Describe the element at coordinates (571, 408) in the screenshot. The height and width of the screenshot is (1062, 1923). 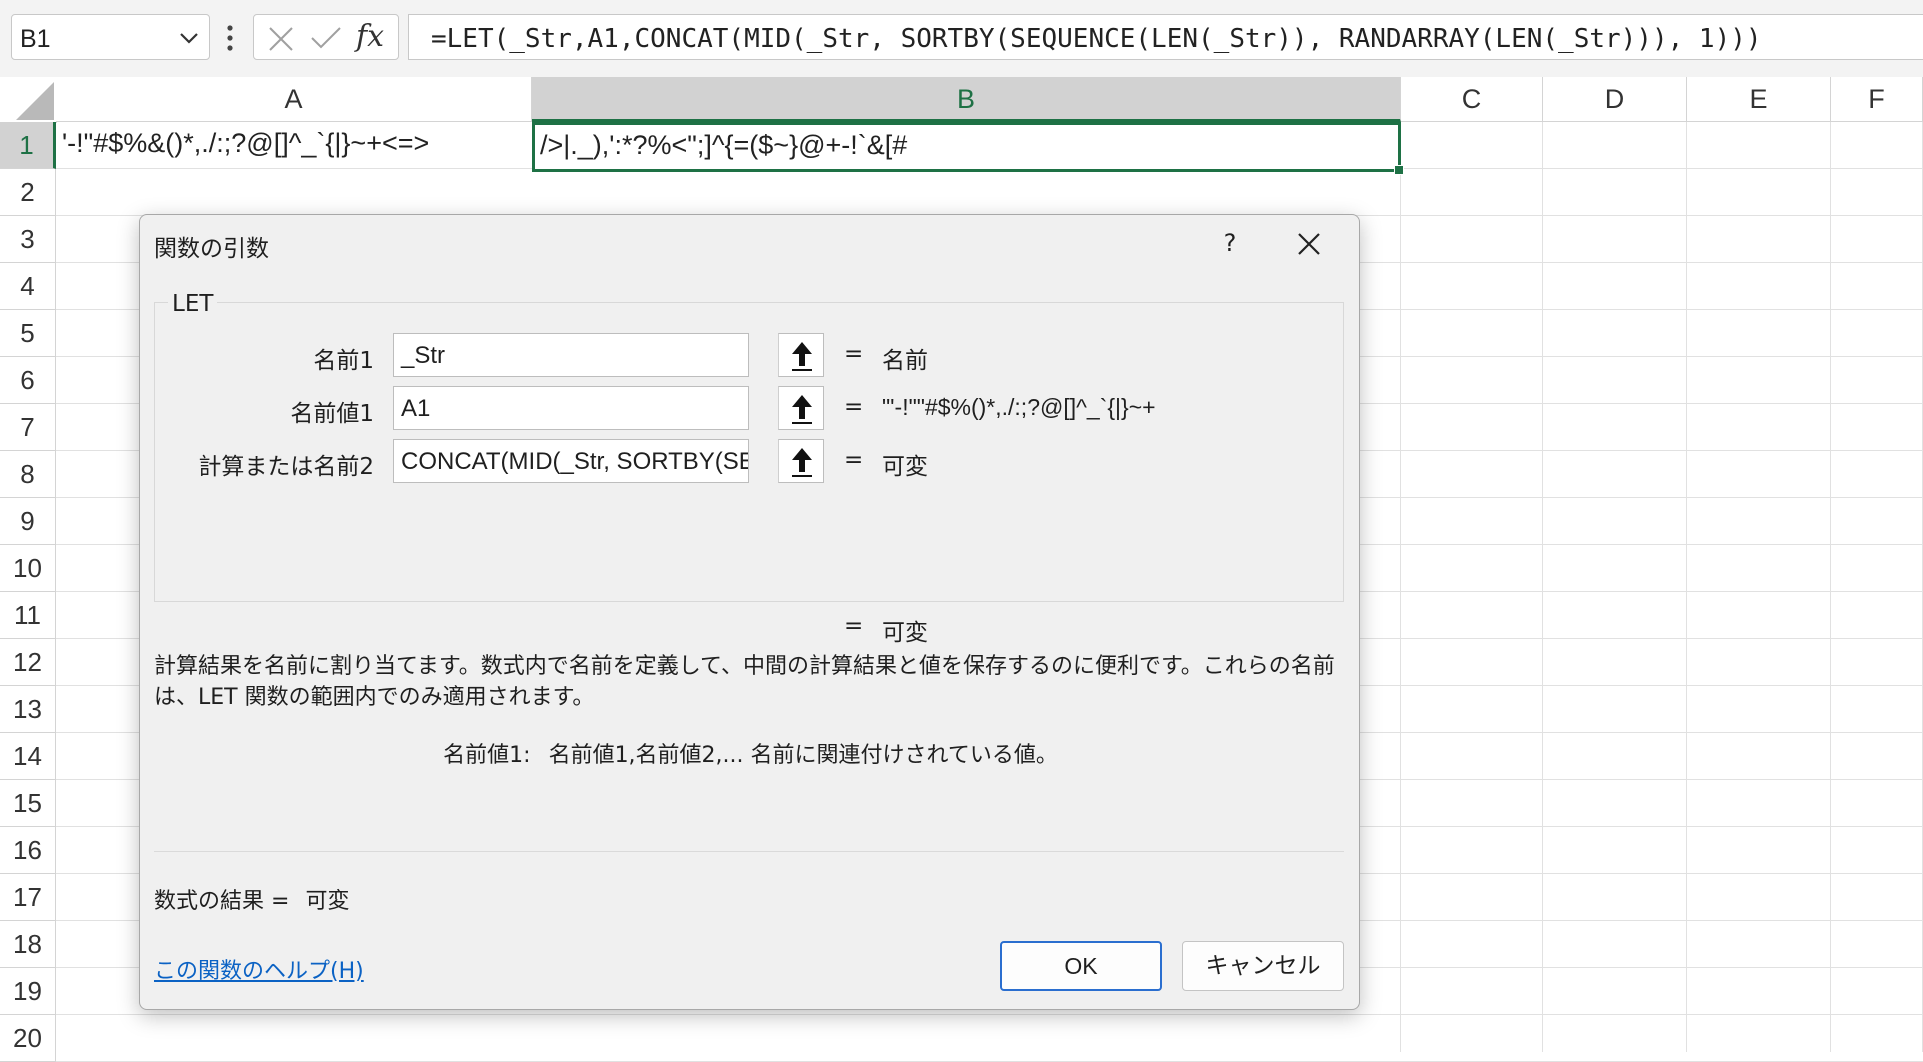
I see `arg-input-value1: A1` at that location.